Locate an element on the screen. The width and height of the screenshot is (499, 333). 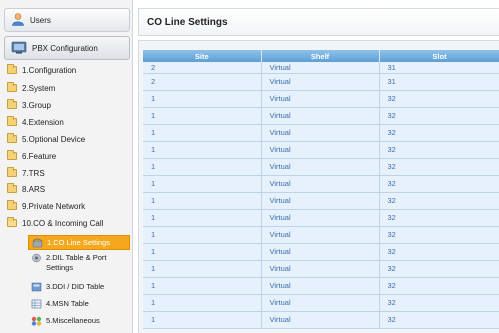
nav-item-label: 8.ARS is located at coordinates (34, 189).